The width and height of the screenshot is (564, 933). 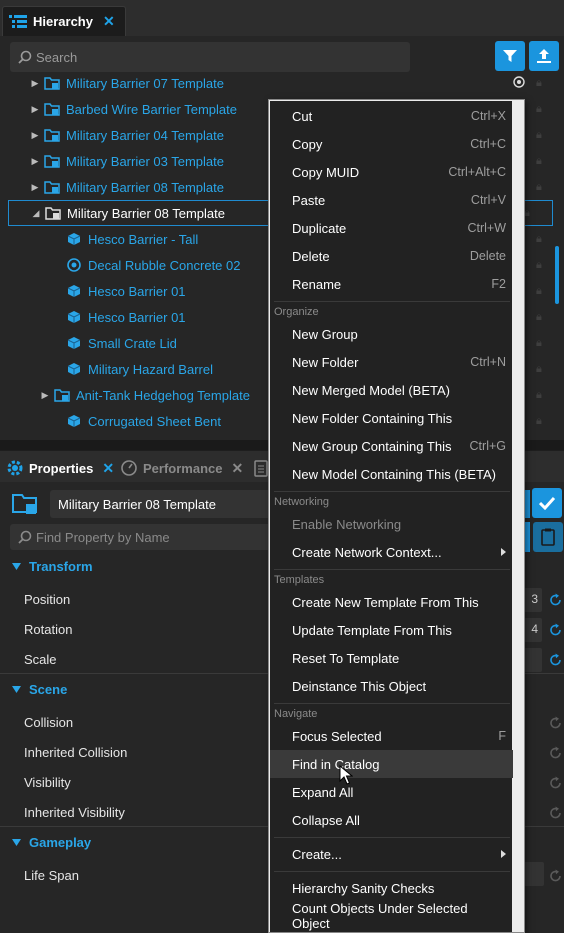 I want to click on menu-item-focus-selected: Focus Selected F, so click(x=392, y=736).